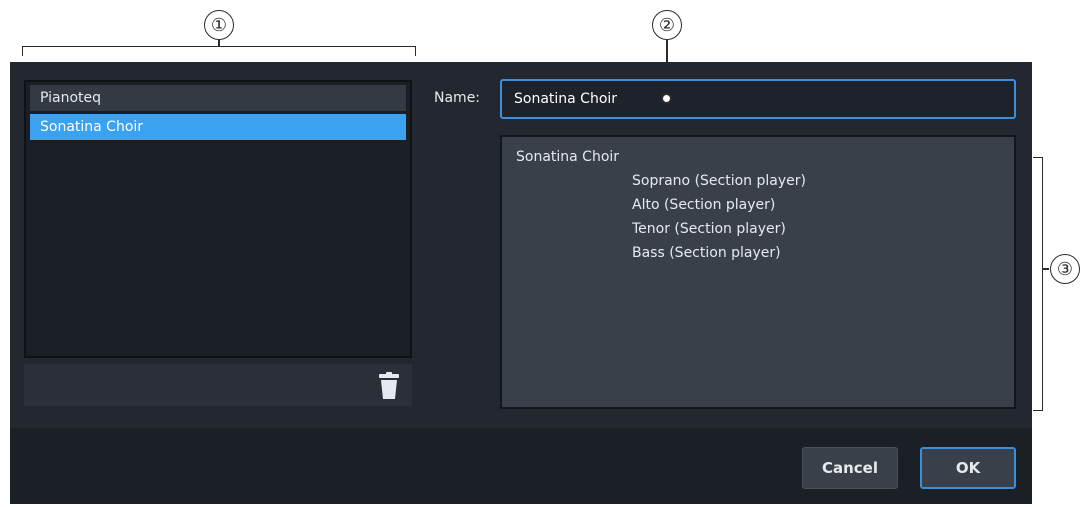 The width and height of the screenshot is (1087, 507). I want to click on cancel-button: Cancel, so click(850, 468).